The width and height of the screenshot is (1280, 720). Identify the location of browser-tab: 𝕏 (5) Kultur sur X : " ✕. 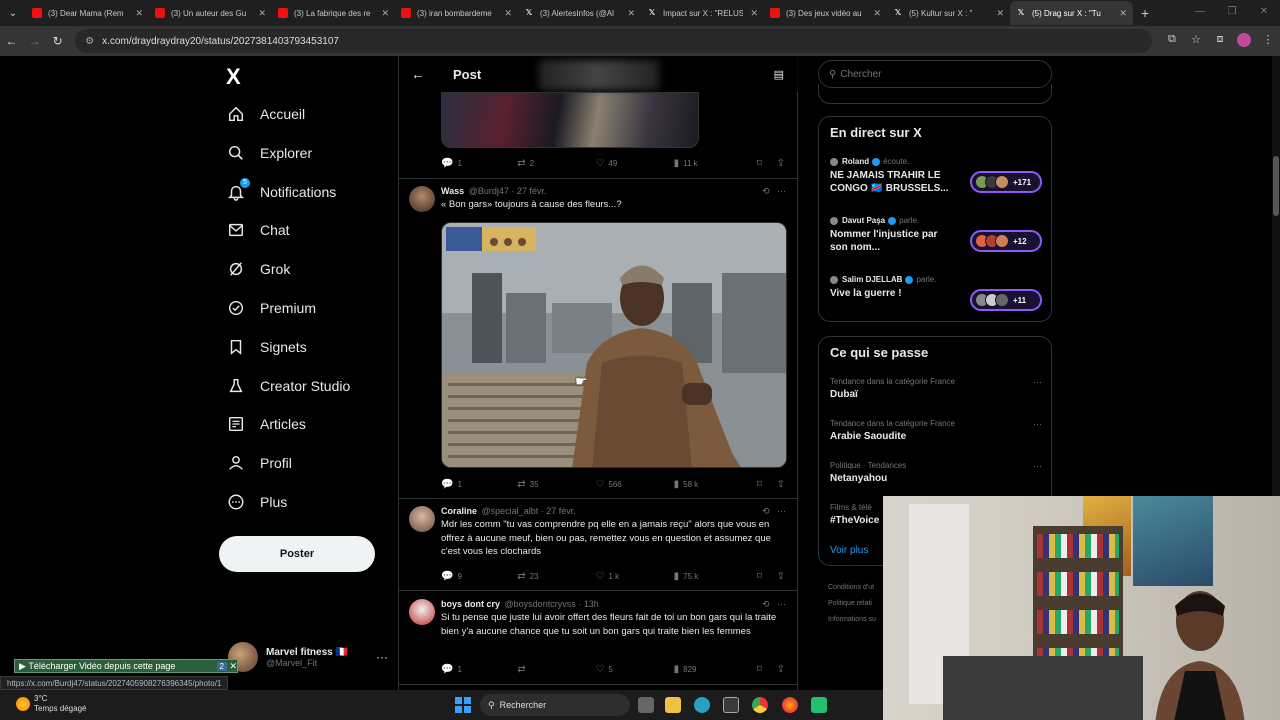
(948, 13).